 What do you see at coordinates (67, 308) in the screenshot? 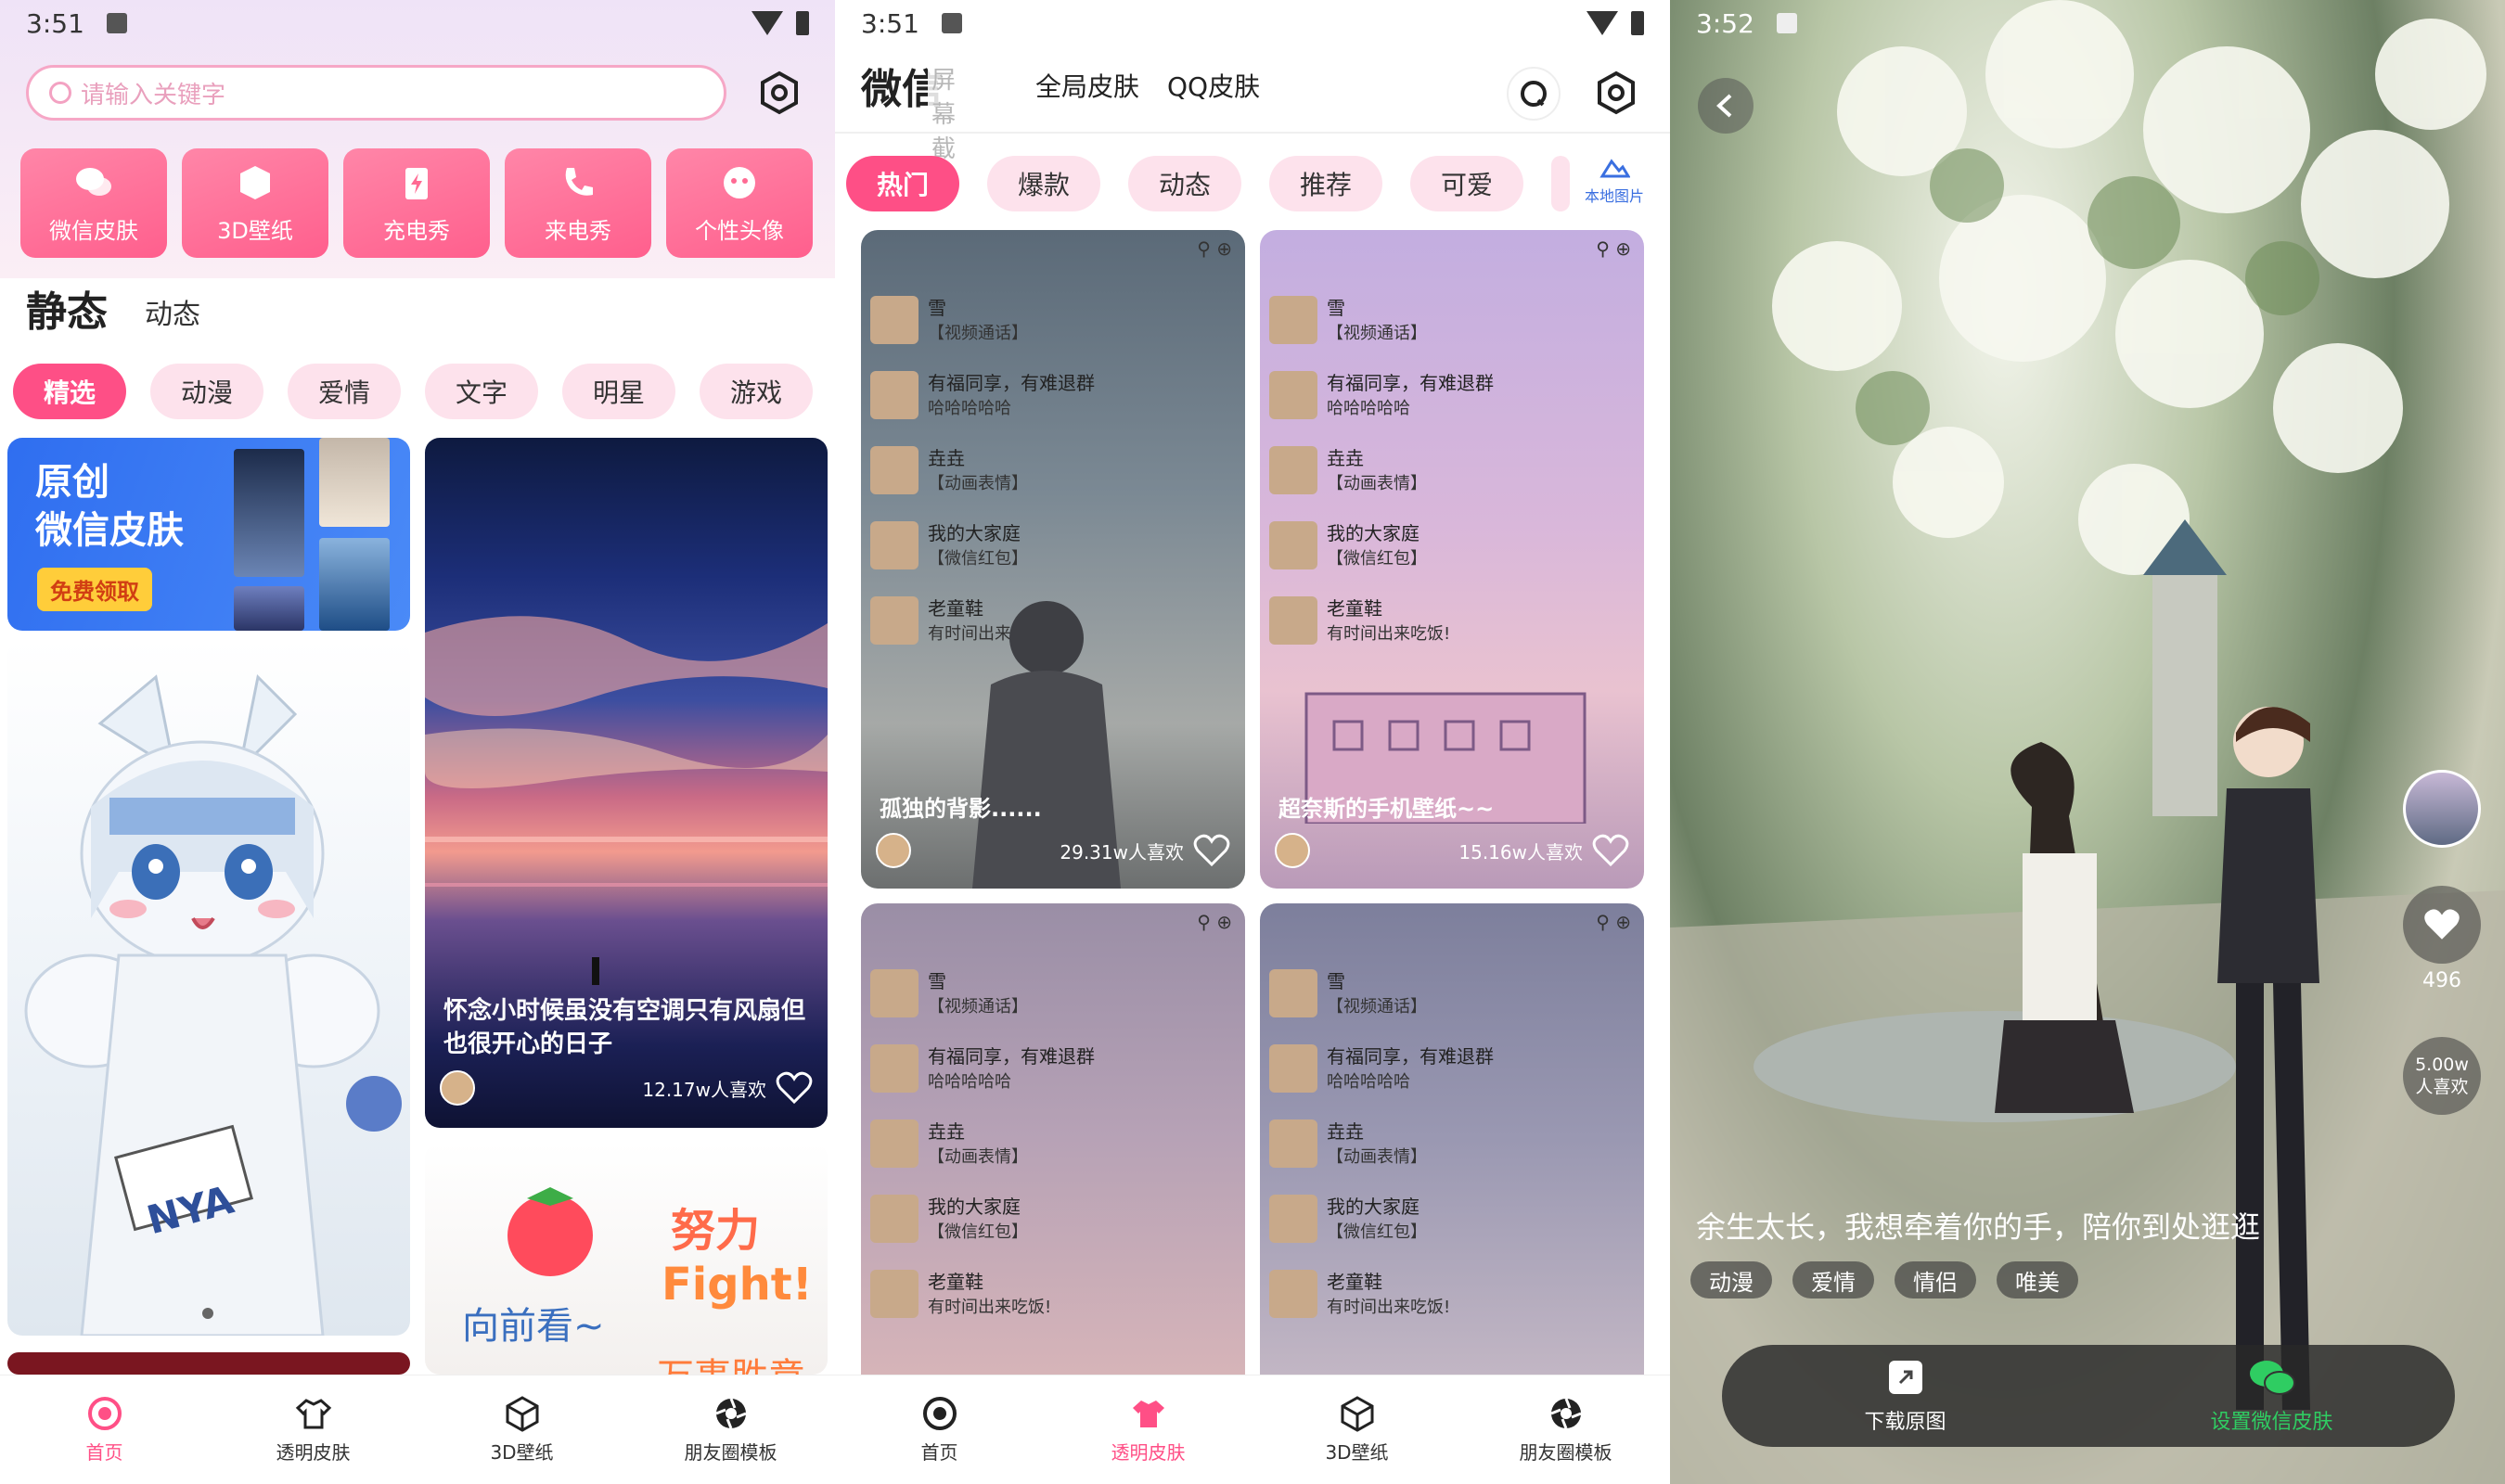
I see `tab-static: 静态` at bounding box center [67, 308].